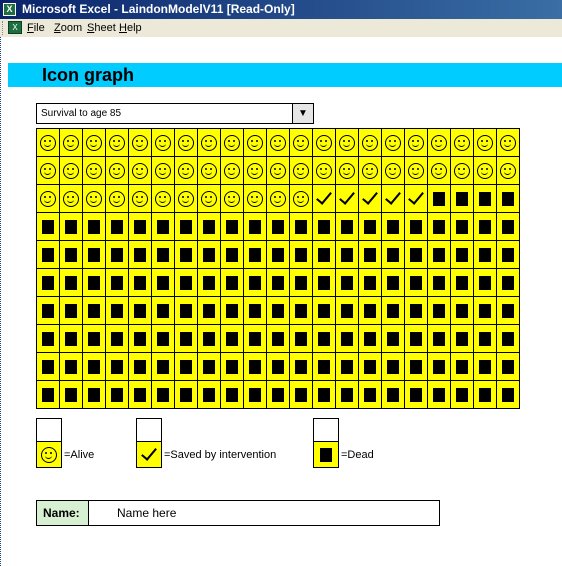 The height and width of the screenshot is (566, 562). What do you see at coordinates (101, 28) in the screenshot?
I see `menu-sheet: Sheet` at bounding box center [101, 28].